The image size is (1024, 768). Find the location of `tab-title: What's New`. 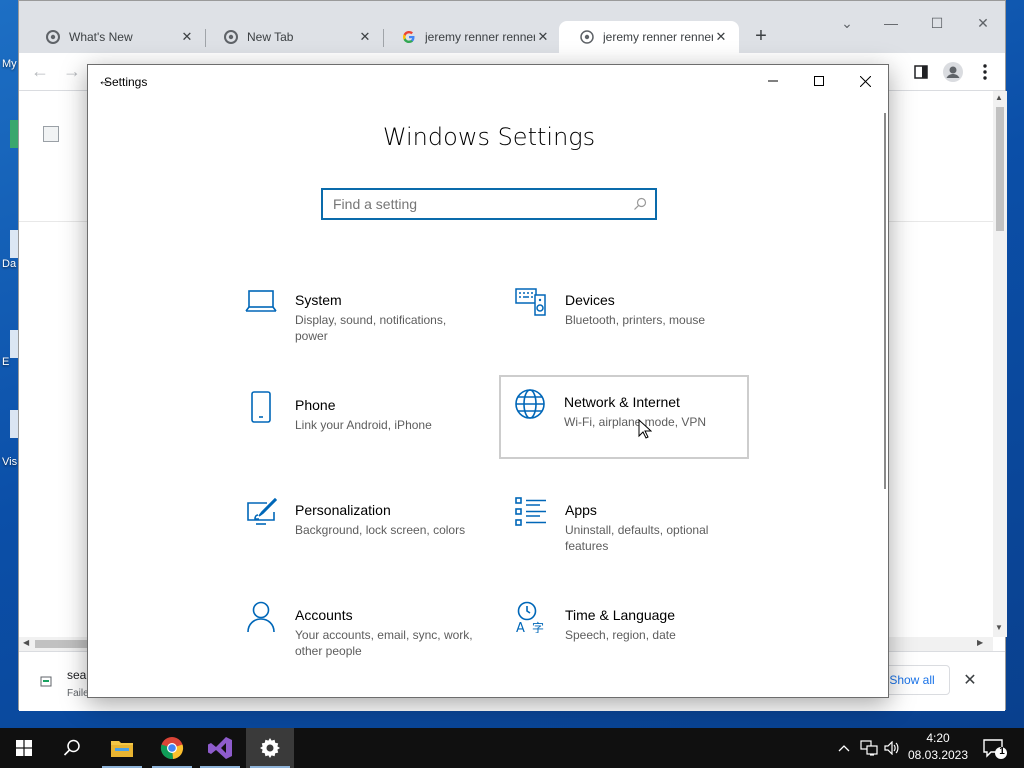

tab-title: What's New is located at coordinates (101, 37).